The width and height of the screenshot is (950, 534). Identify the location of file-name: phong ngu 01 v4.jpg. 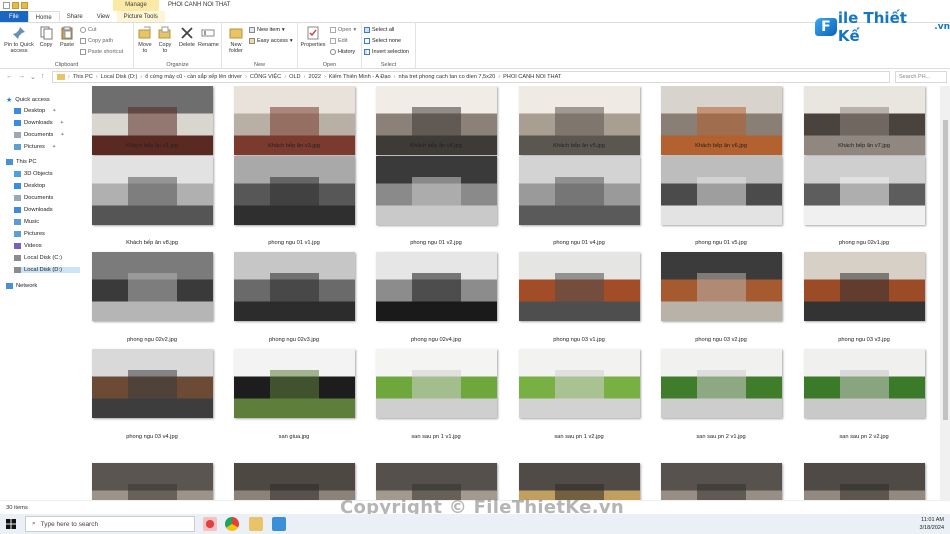
(579, 243).